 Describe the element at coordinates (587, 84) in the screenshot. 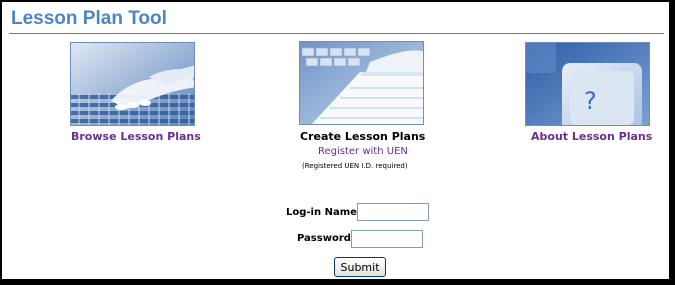

I see `about-question-key-image: ?` at that location.